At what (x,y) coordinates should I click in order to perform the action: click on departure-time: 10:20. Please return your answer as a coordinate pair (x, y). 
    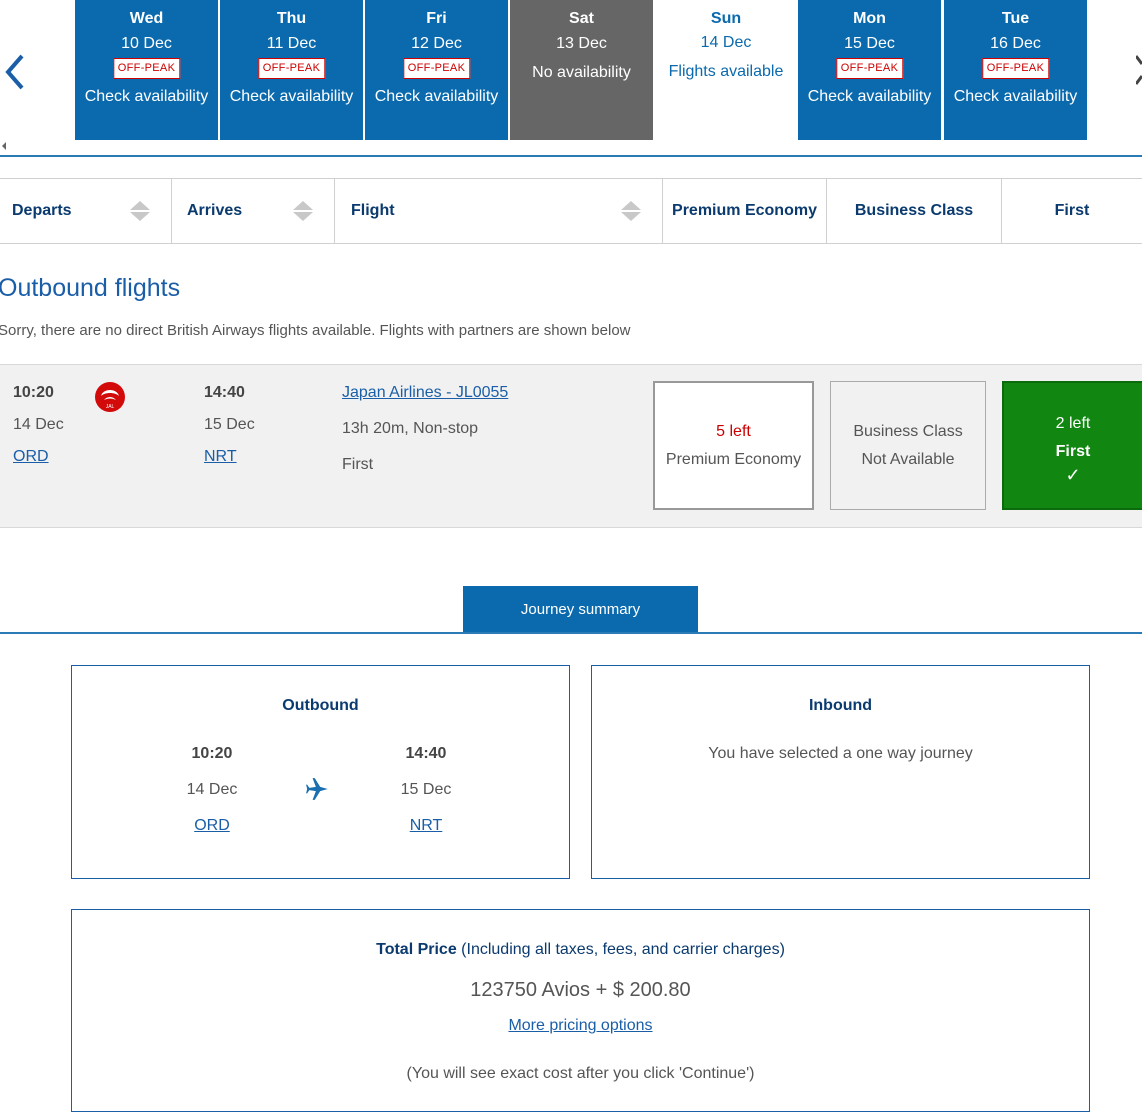
    Looking at the image, I should click on (33, 392).